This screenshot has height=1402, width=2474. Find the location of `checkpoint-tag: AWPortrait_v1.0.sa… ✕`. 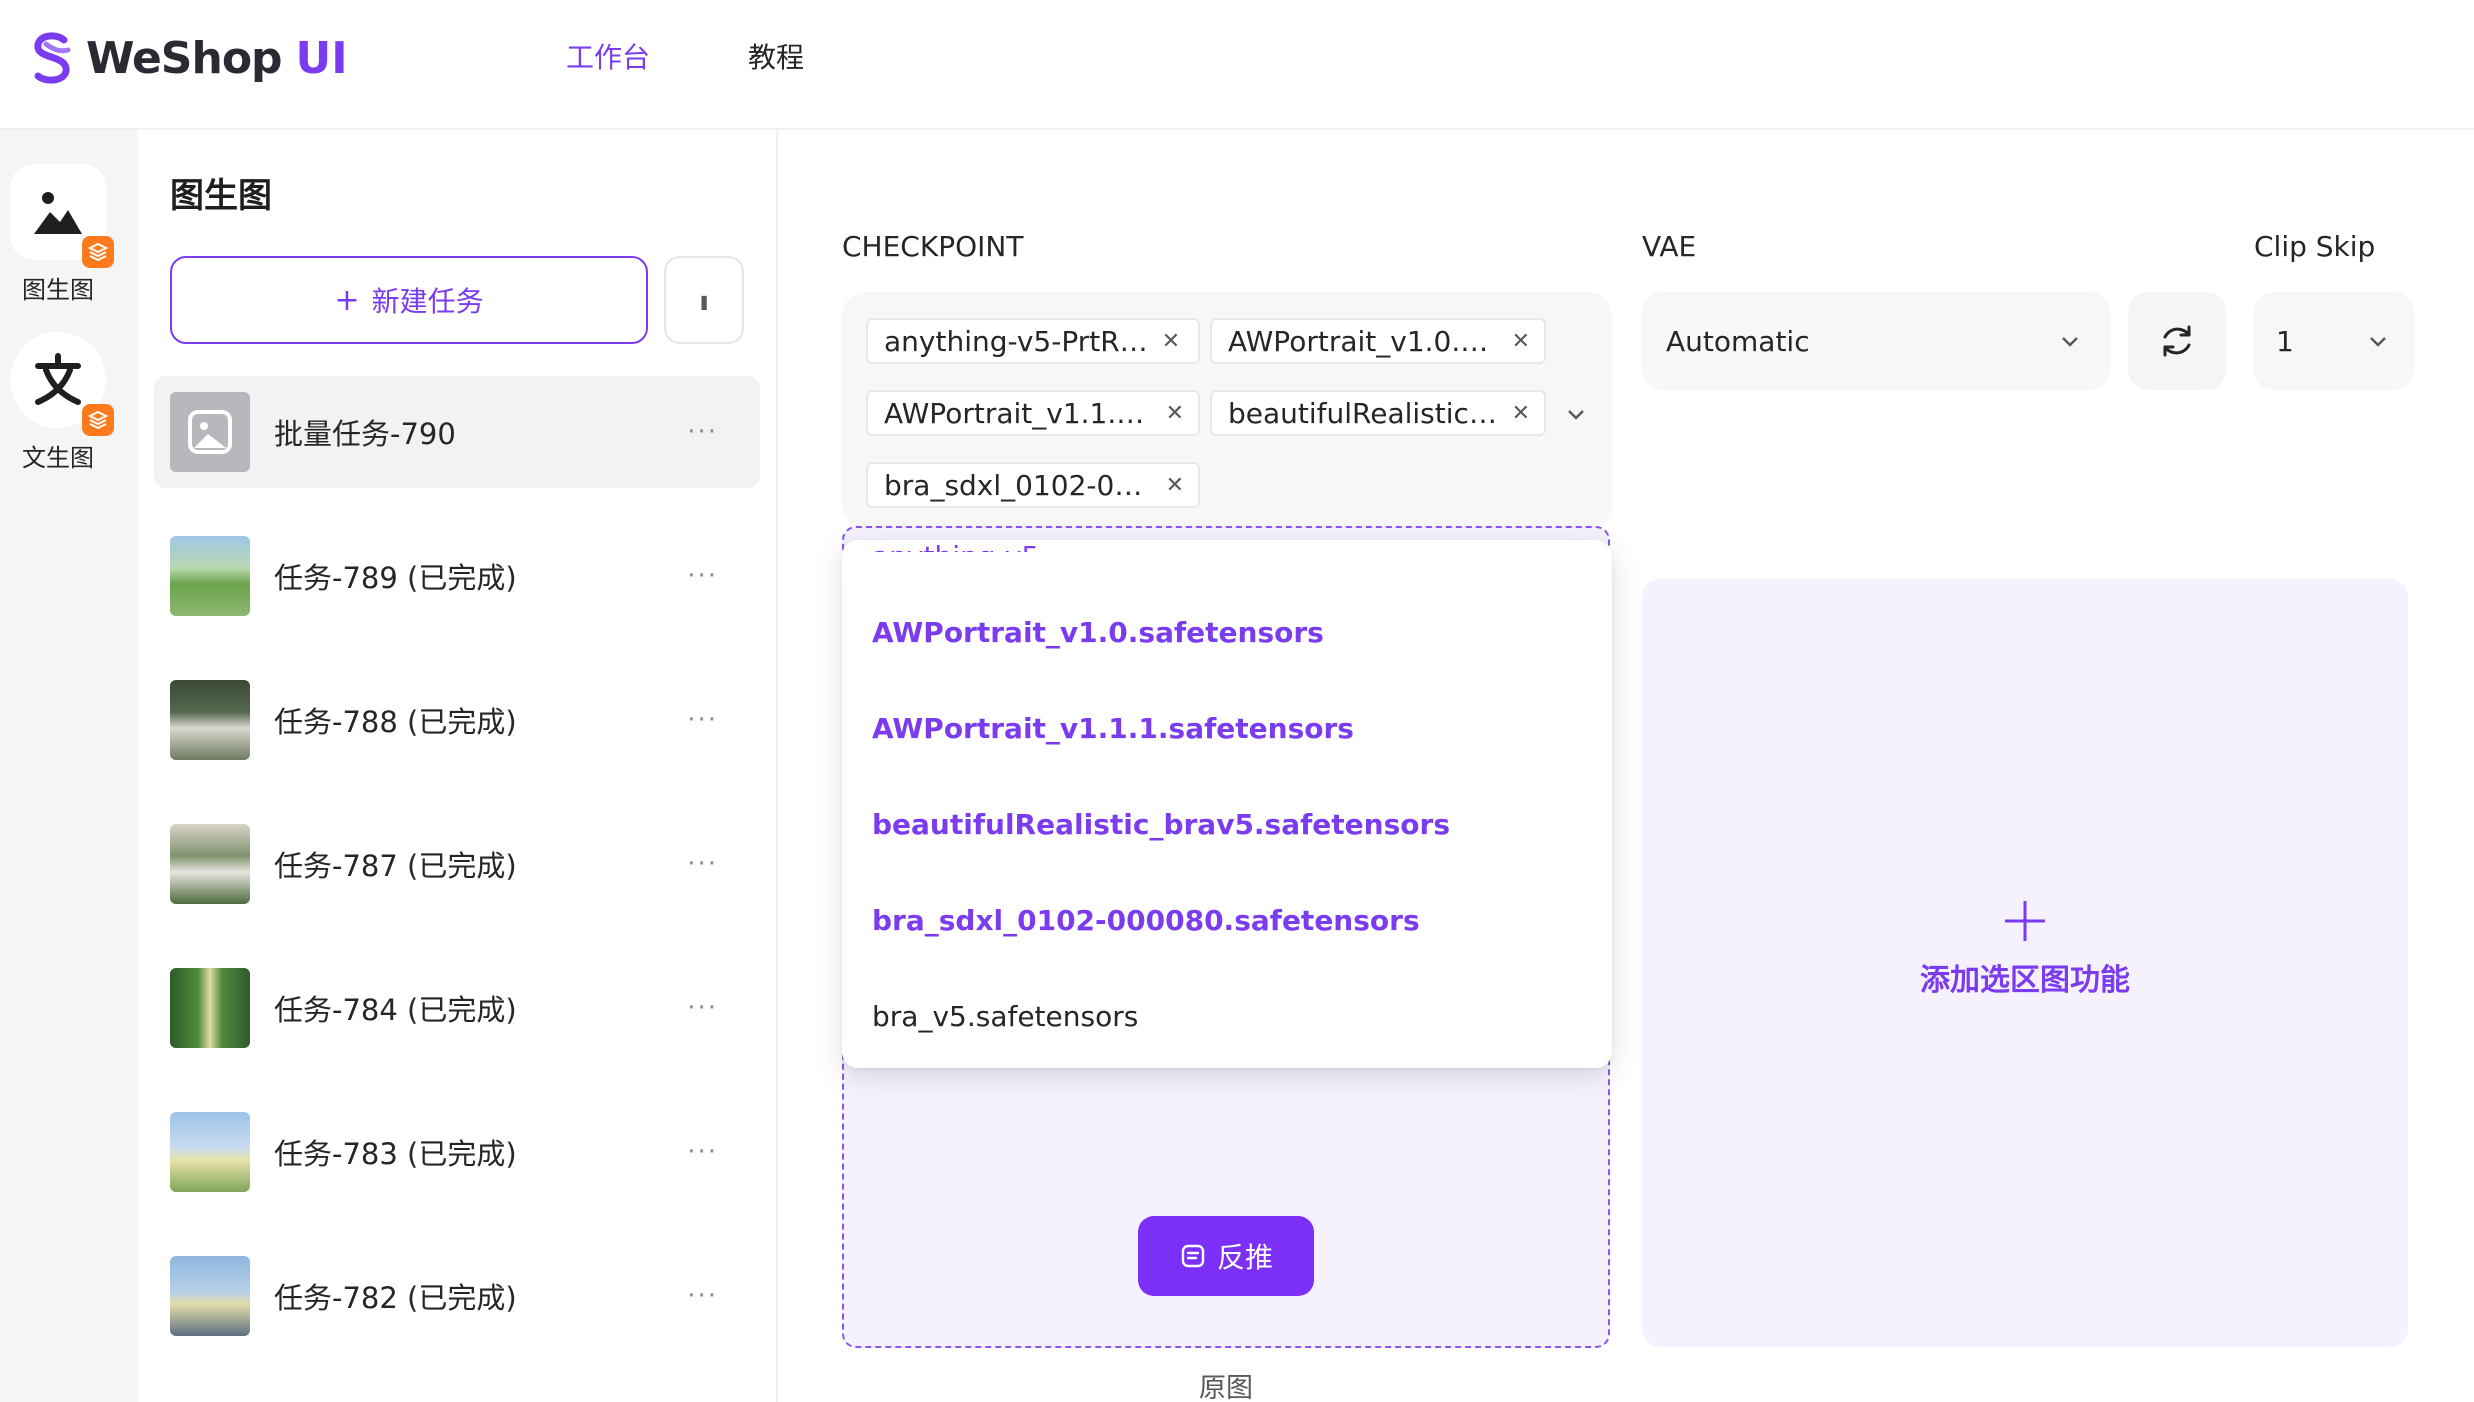

checkpoint-tag: AWPortrait_v1.0.sa… ✕ is located at coordinates (1378, 341).